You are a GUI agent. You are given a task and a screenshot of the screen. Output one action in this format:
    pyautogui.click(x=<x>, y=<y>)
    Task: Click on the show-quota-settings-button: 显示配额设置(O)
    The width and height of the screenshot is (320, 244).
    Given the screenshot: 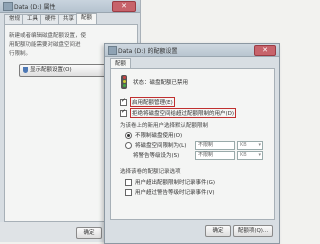 What is the action you would take?
    pyautogui.click(x=65, y=70)
    